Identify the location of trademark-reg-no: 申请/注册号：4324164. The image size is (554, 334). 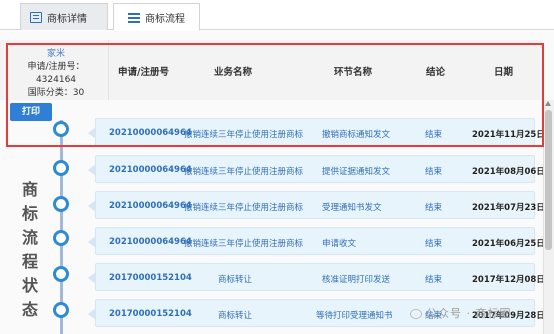
(56, 73).